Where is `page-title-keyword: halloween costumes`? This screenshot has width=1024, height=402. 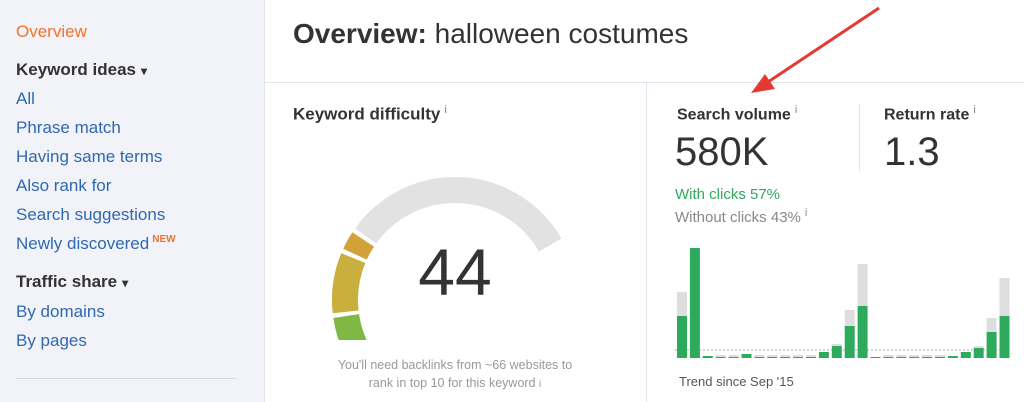
page-title-keyword: halloween costumes is located at coordinates (561, 33).